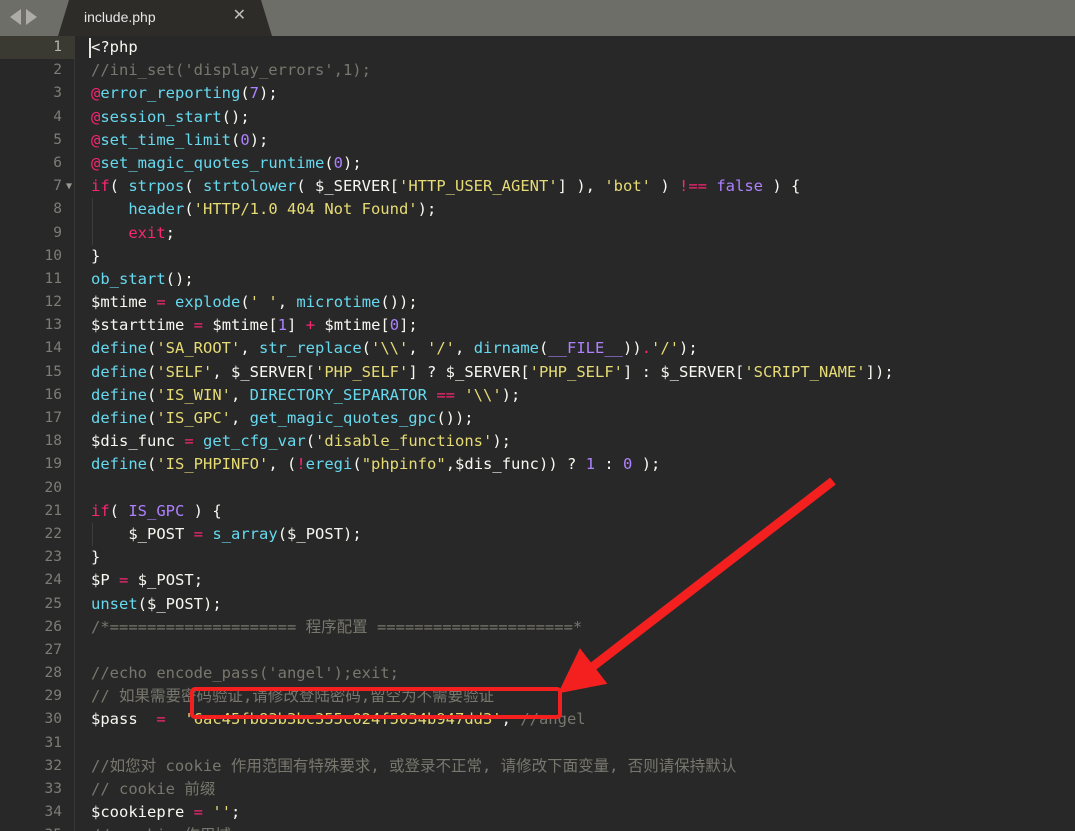  Describe the element at coordinates (537, 302) in the screenshot. I see `code-line: 12 $mtime = explode(' ', microtime());` at that location.